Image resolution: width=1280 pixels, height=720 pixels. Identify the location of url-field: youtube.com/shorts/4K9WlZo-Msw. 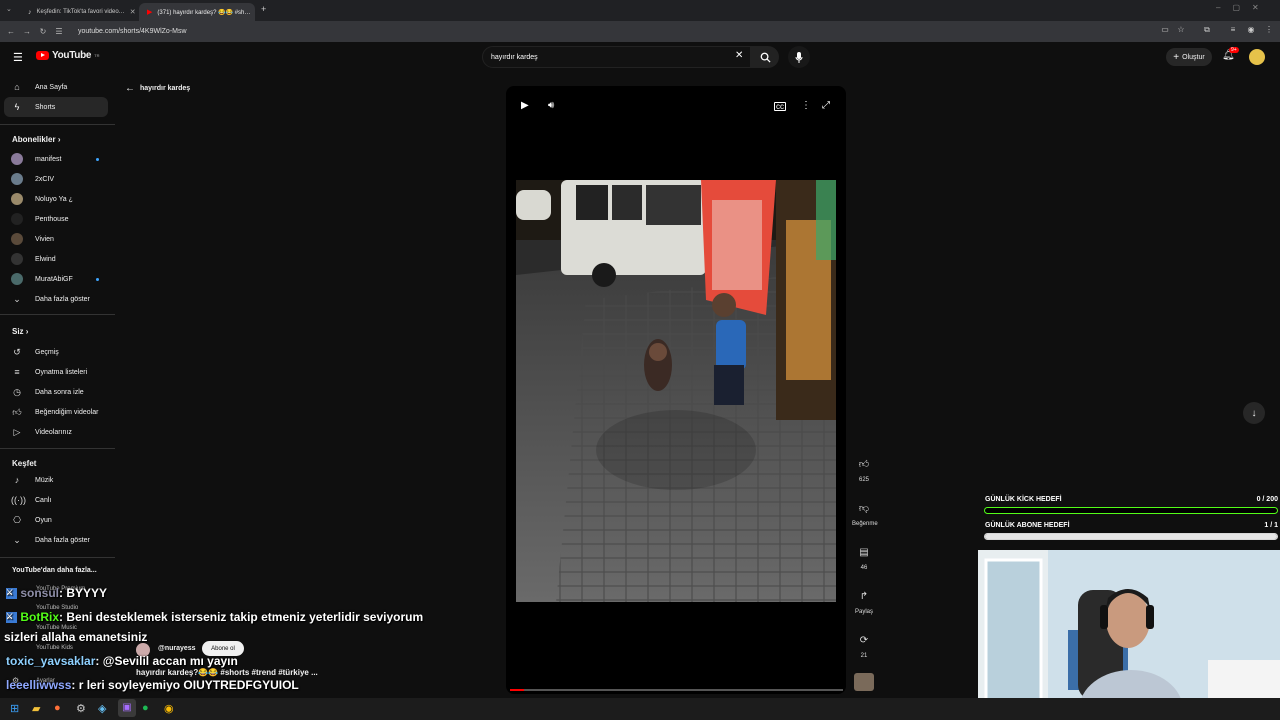
(607, 31).